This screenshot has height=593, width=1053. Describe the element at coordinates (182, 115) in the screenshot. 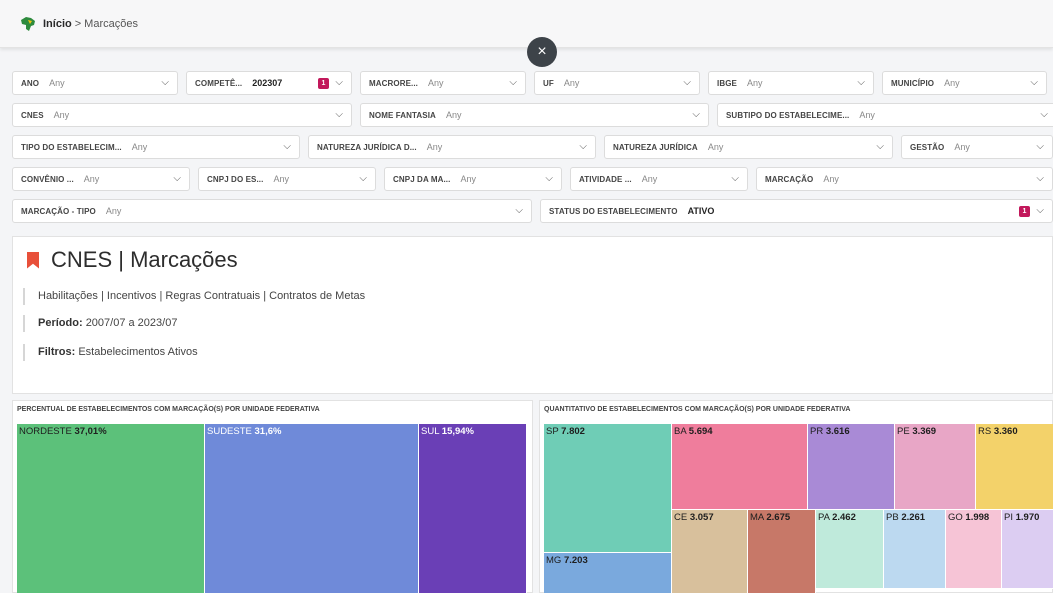

I see `filter-cnes: CNES Any ⌵` at that location.